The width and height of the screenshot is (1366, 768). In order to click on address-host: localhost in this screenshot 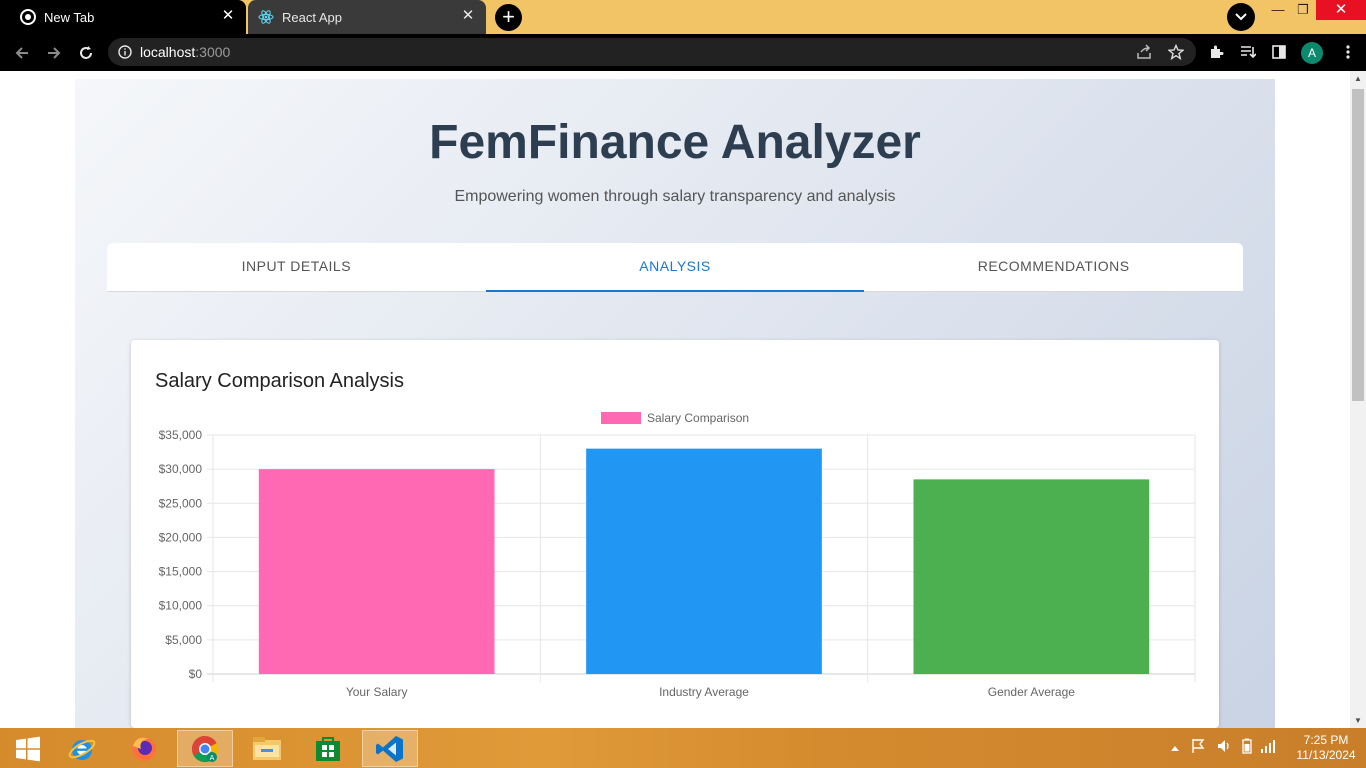, I will do `click(168, 52)`.